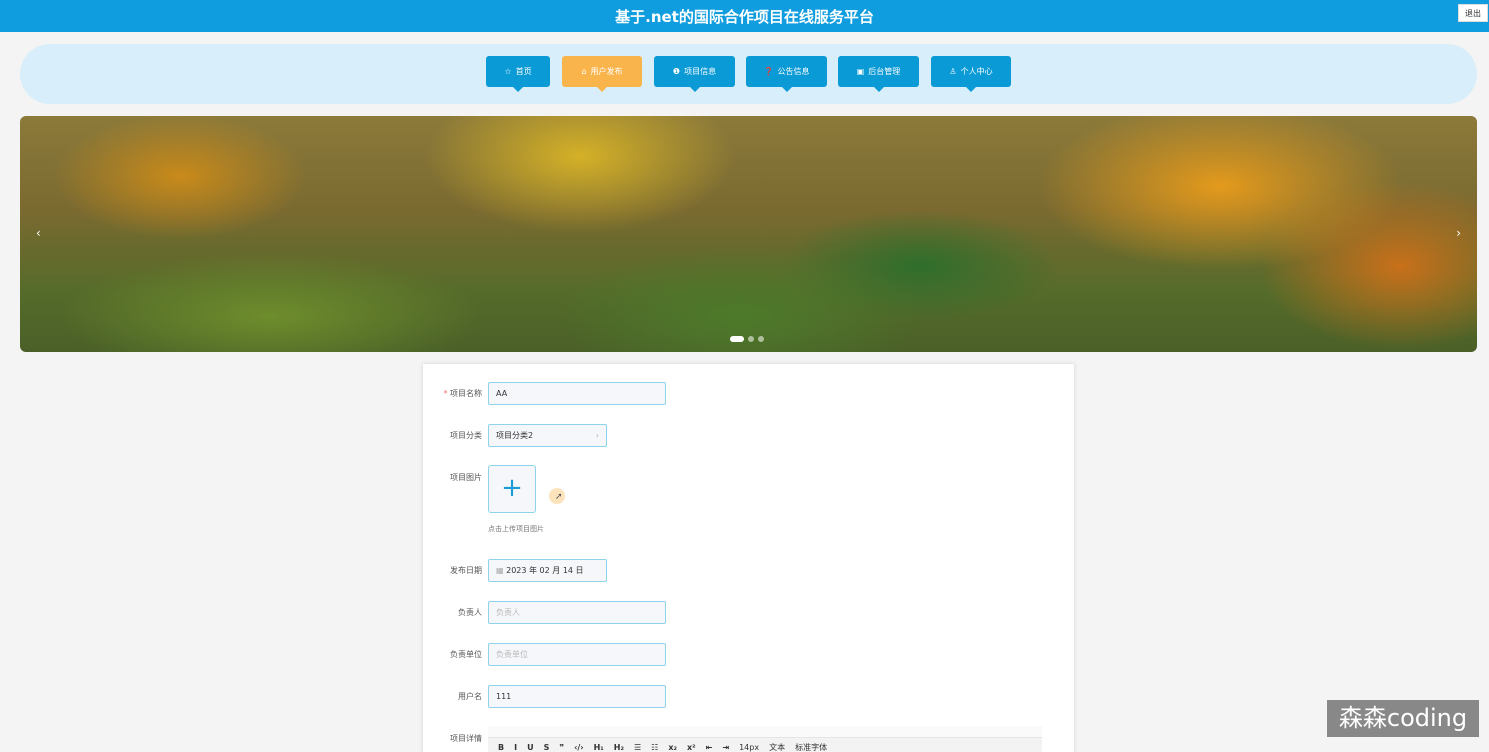  Describe the element at coordinates (1458, 233) in the screenshot. I see `carousel-next-icon: ›` at that location.